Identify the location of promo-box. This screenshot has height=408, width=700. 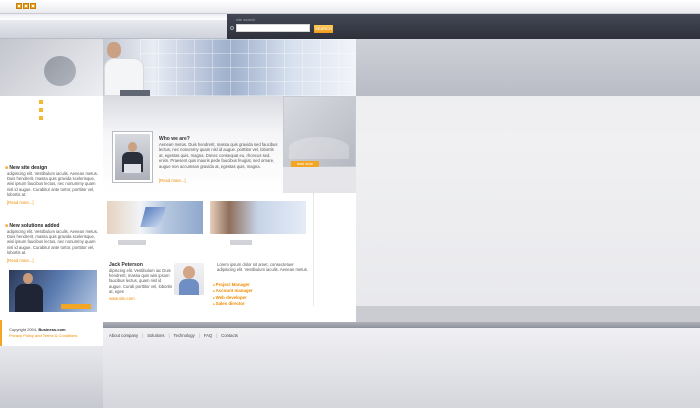
(319, 131).